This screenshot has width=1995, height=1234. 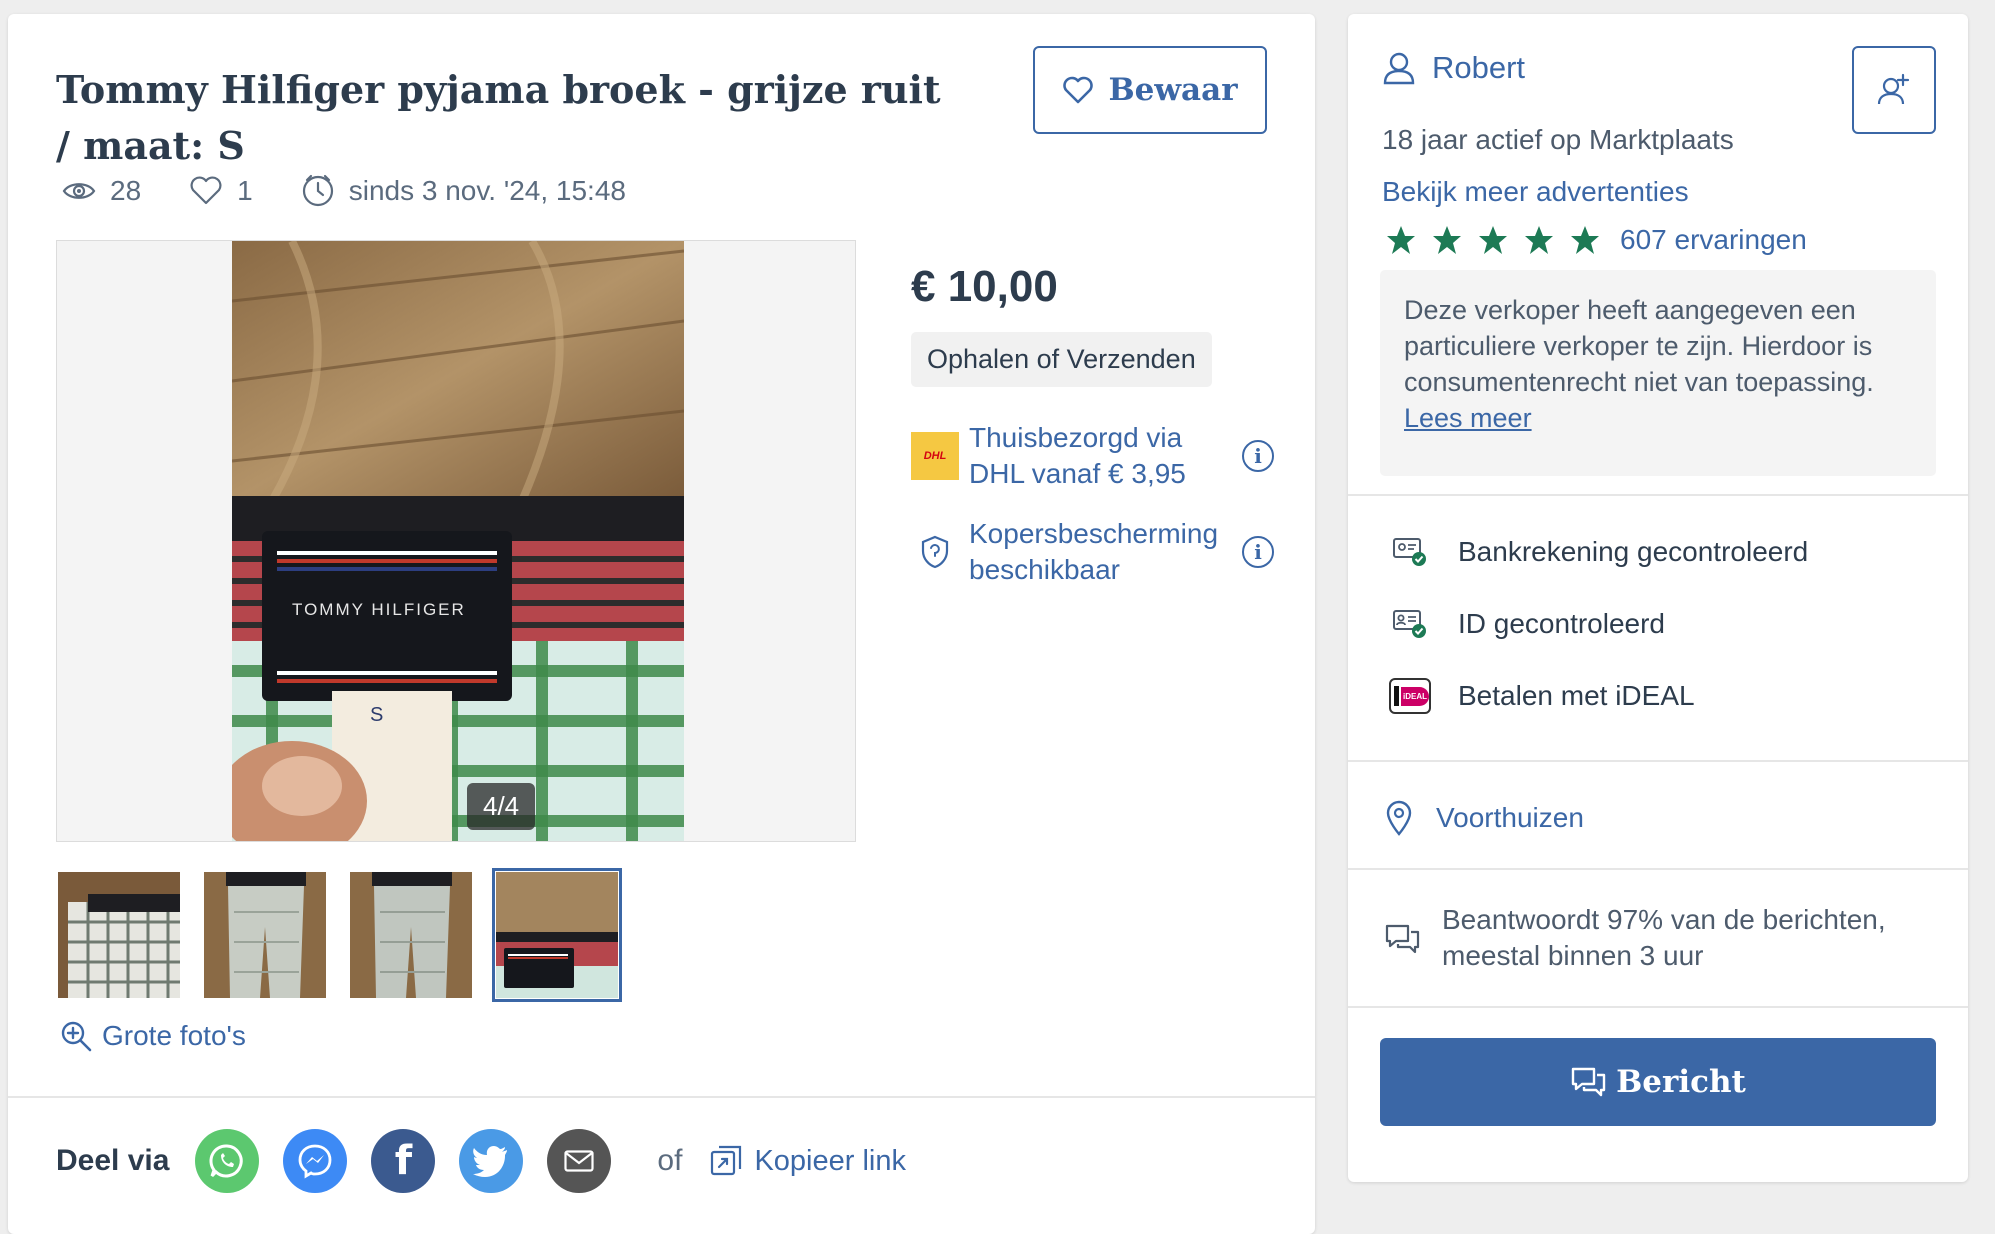 What do you see at coordinates (126, 190) in the screenshot?
I see `views-count: 28` at bounding box center [126, 190].